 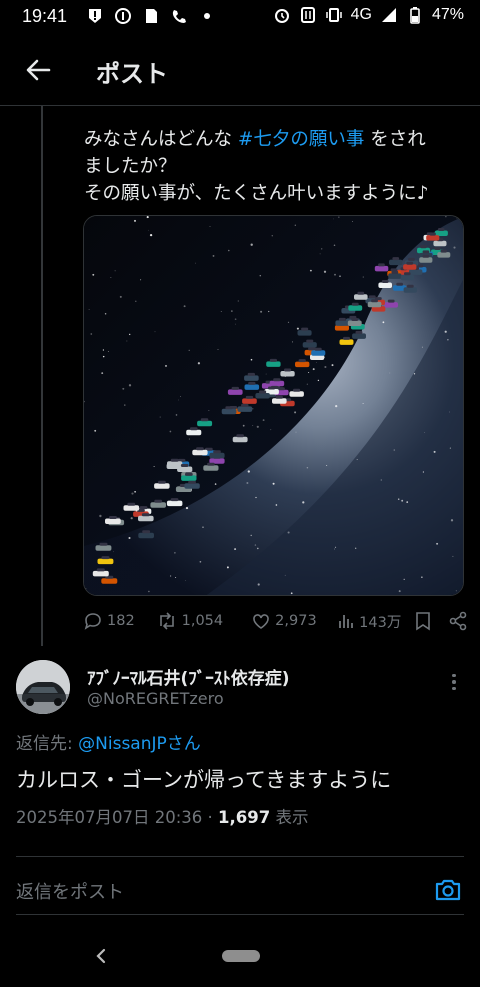 I want to click on thread-connector, so click(x=42, y=376).